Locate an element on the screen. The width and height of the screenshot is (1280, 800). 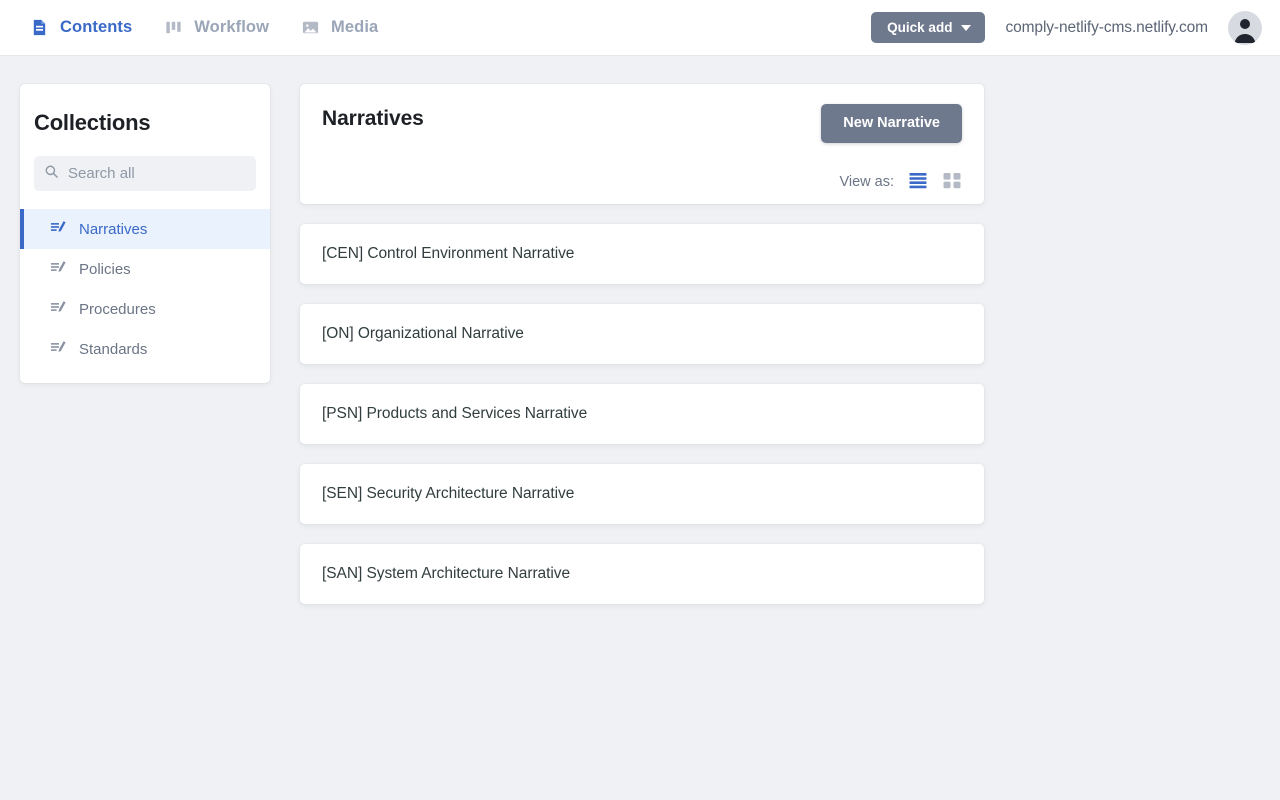
entry-title: [SAN] System Architecture Narrative is located at coordinates (446, 573).